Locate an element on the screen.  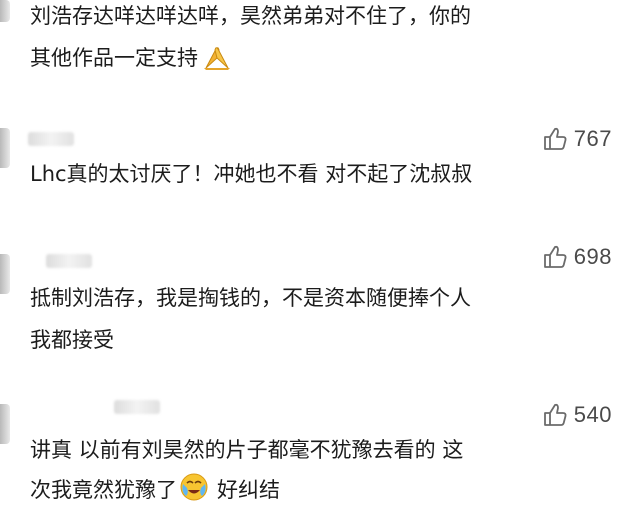
comment-text-line: 刘浩存达咩达咩达咩，昊然弟弟对不住了，你的 is located at coordinates (250, 16).